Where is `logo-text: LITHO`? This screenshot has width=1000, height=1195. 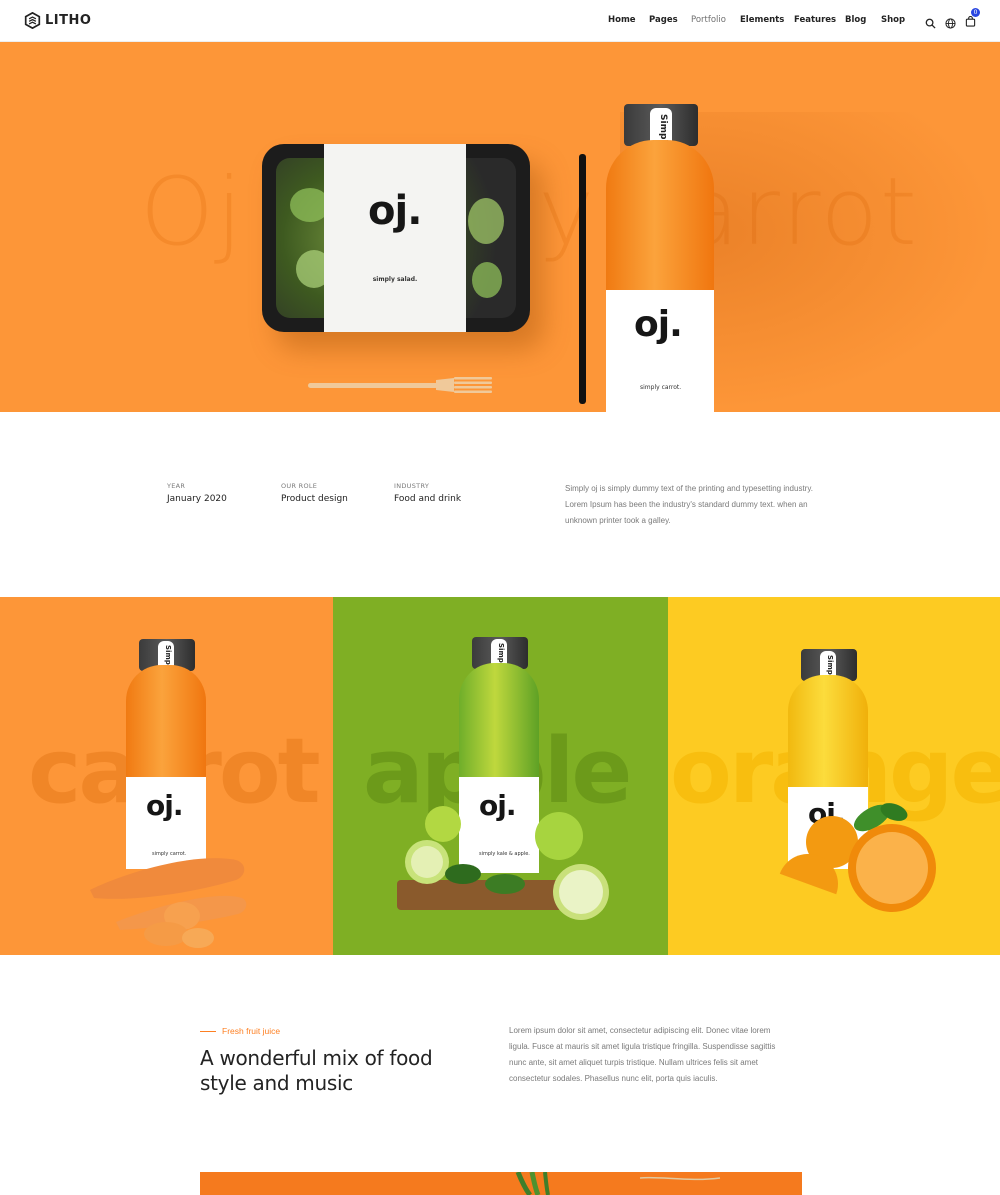
logo-text: LITHO is located at coordinates (68, 20).